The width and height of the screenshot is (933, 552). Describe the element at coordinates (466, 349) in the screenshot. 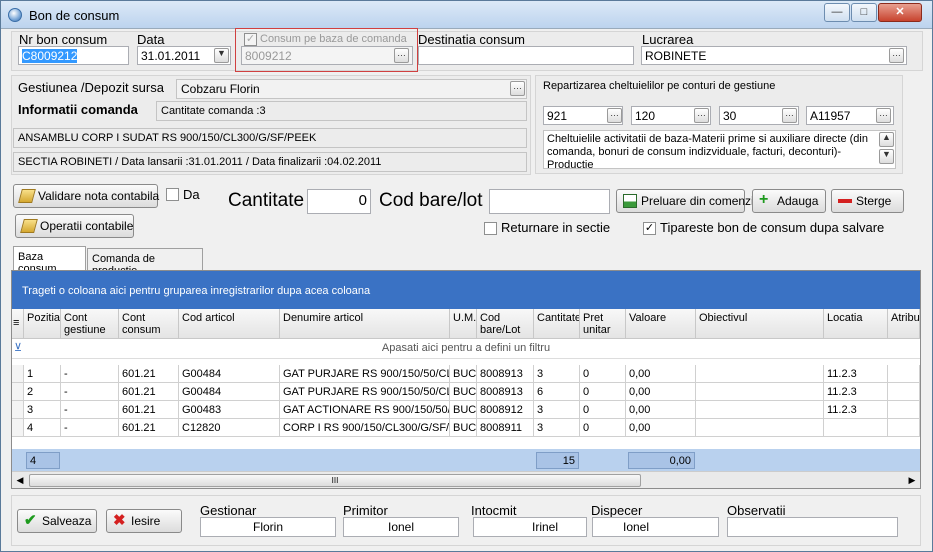

I see `filter-row: ⊻ Apasati aici pentru a defini un filtru` at that location.